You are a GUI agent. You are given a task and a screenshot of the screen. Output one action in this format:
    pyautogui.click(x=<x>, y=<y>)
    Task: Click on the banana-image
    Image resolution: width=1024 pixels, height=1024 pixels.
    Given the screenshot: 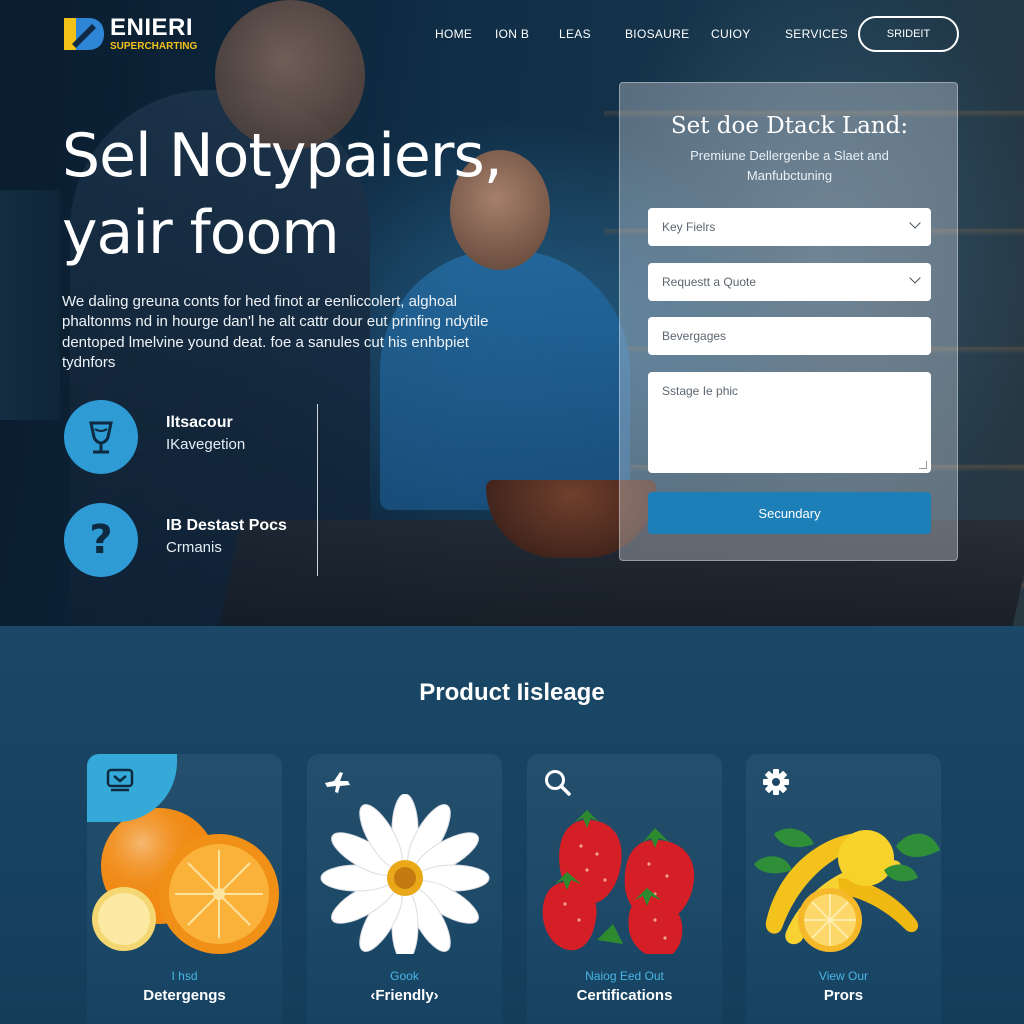 What is the action you would take?
    pyautogui.click(x=843, y=874)
    